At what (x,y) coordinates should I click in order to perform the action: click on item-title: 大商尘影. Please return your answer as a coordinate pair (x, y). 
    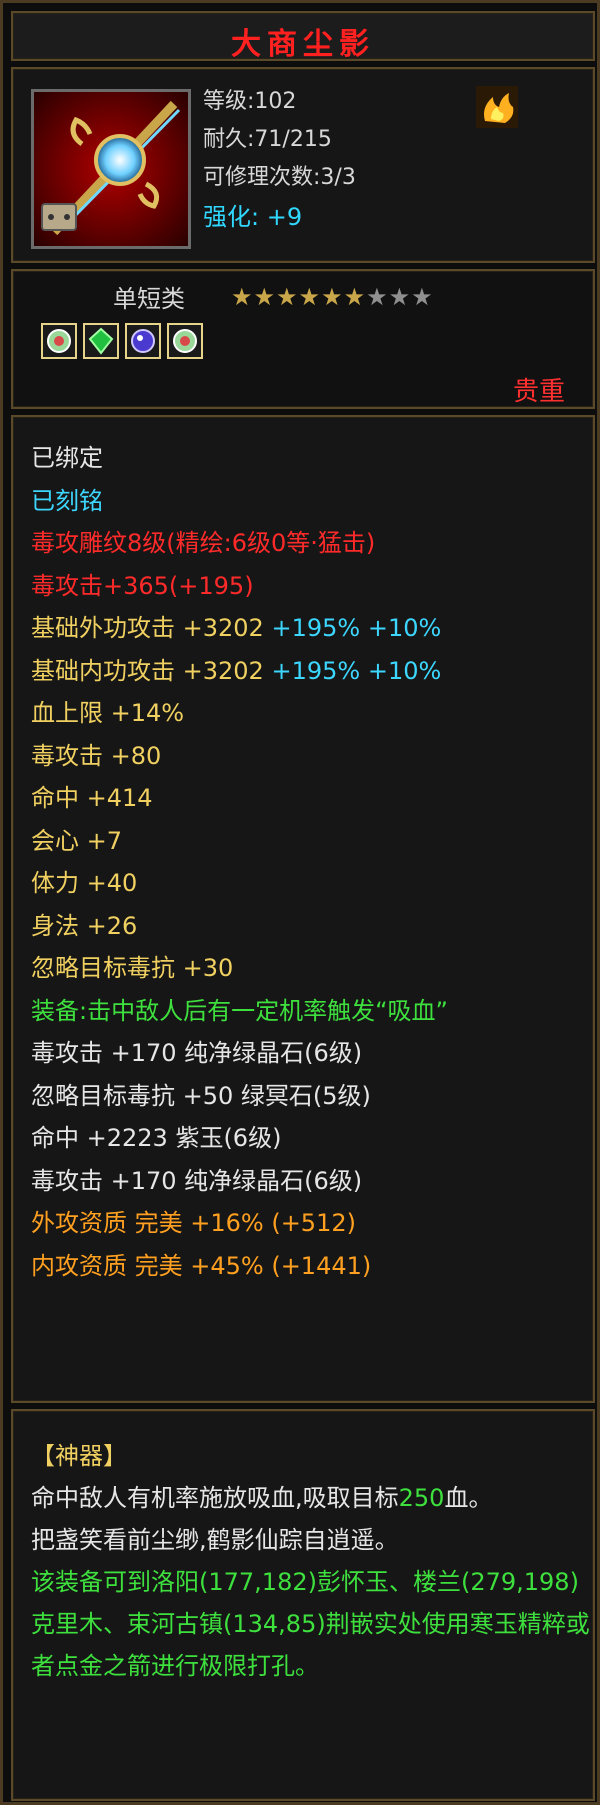
    Looking at the image, I should click on (303, 44).